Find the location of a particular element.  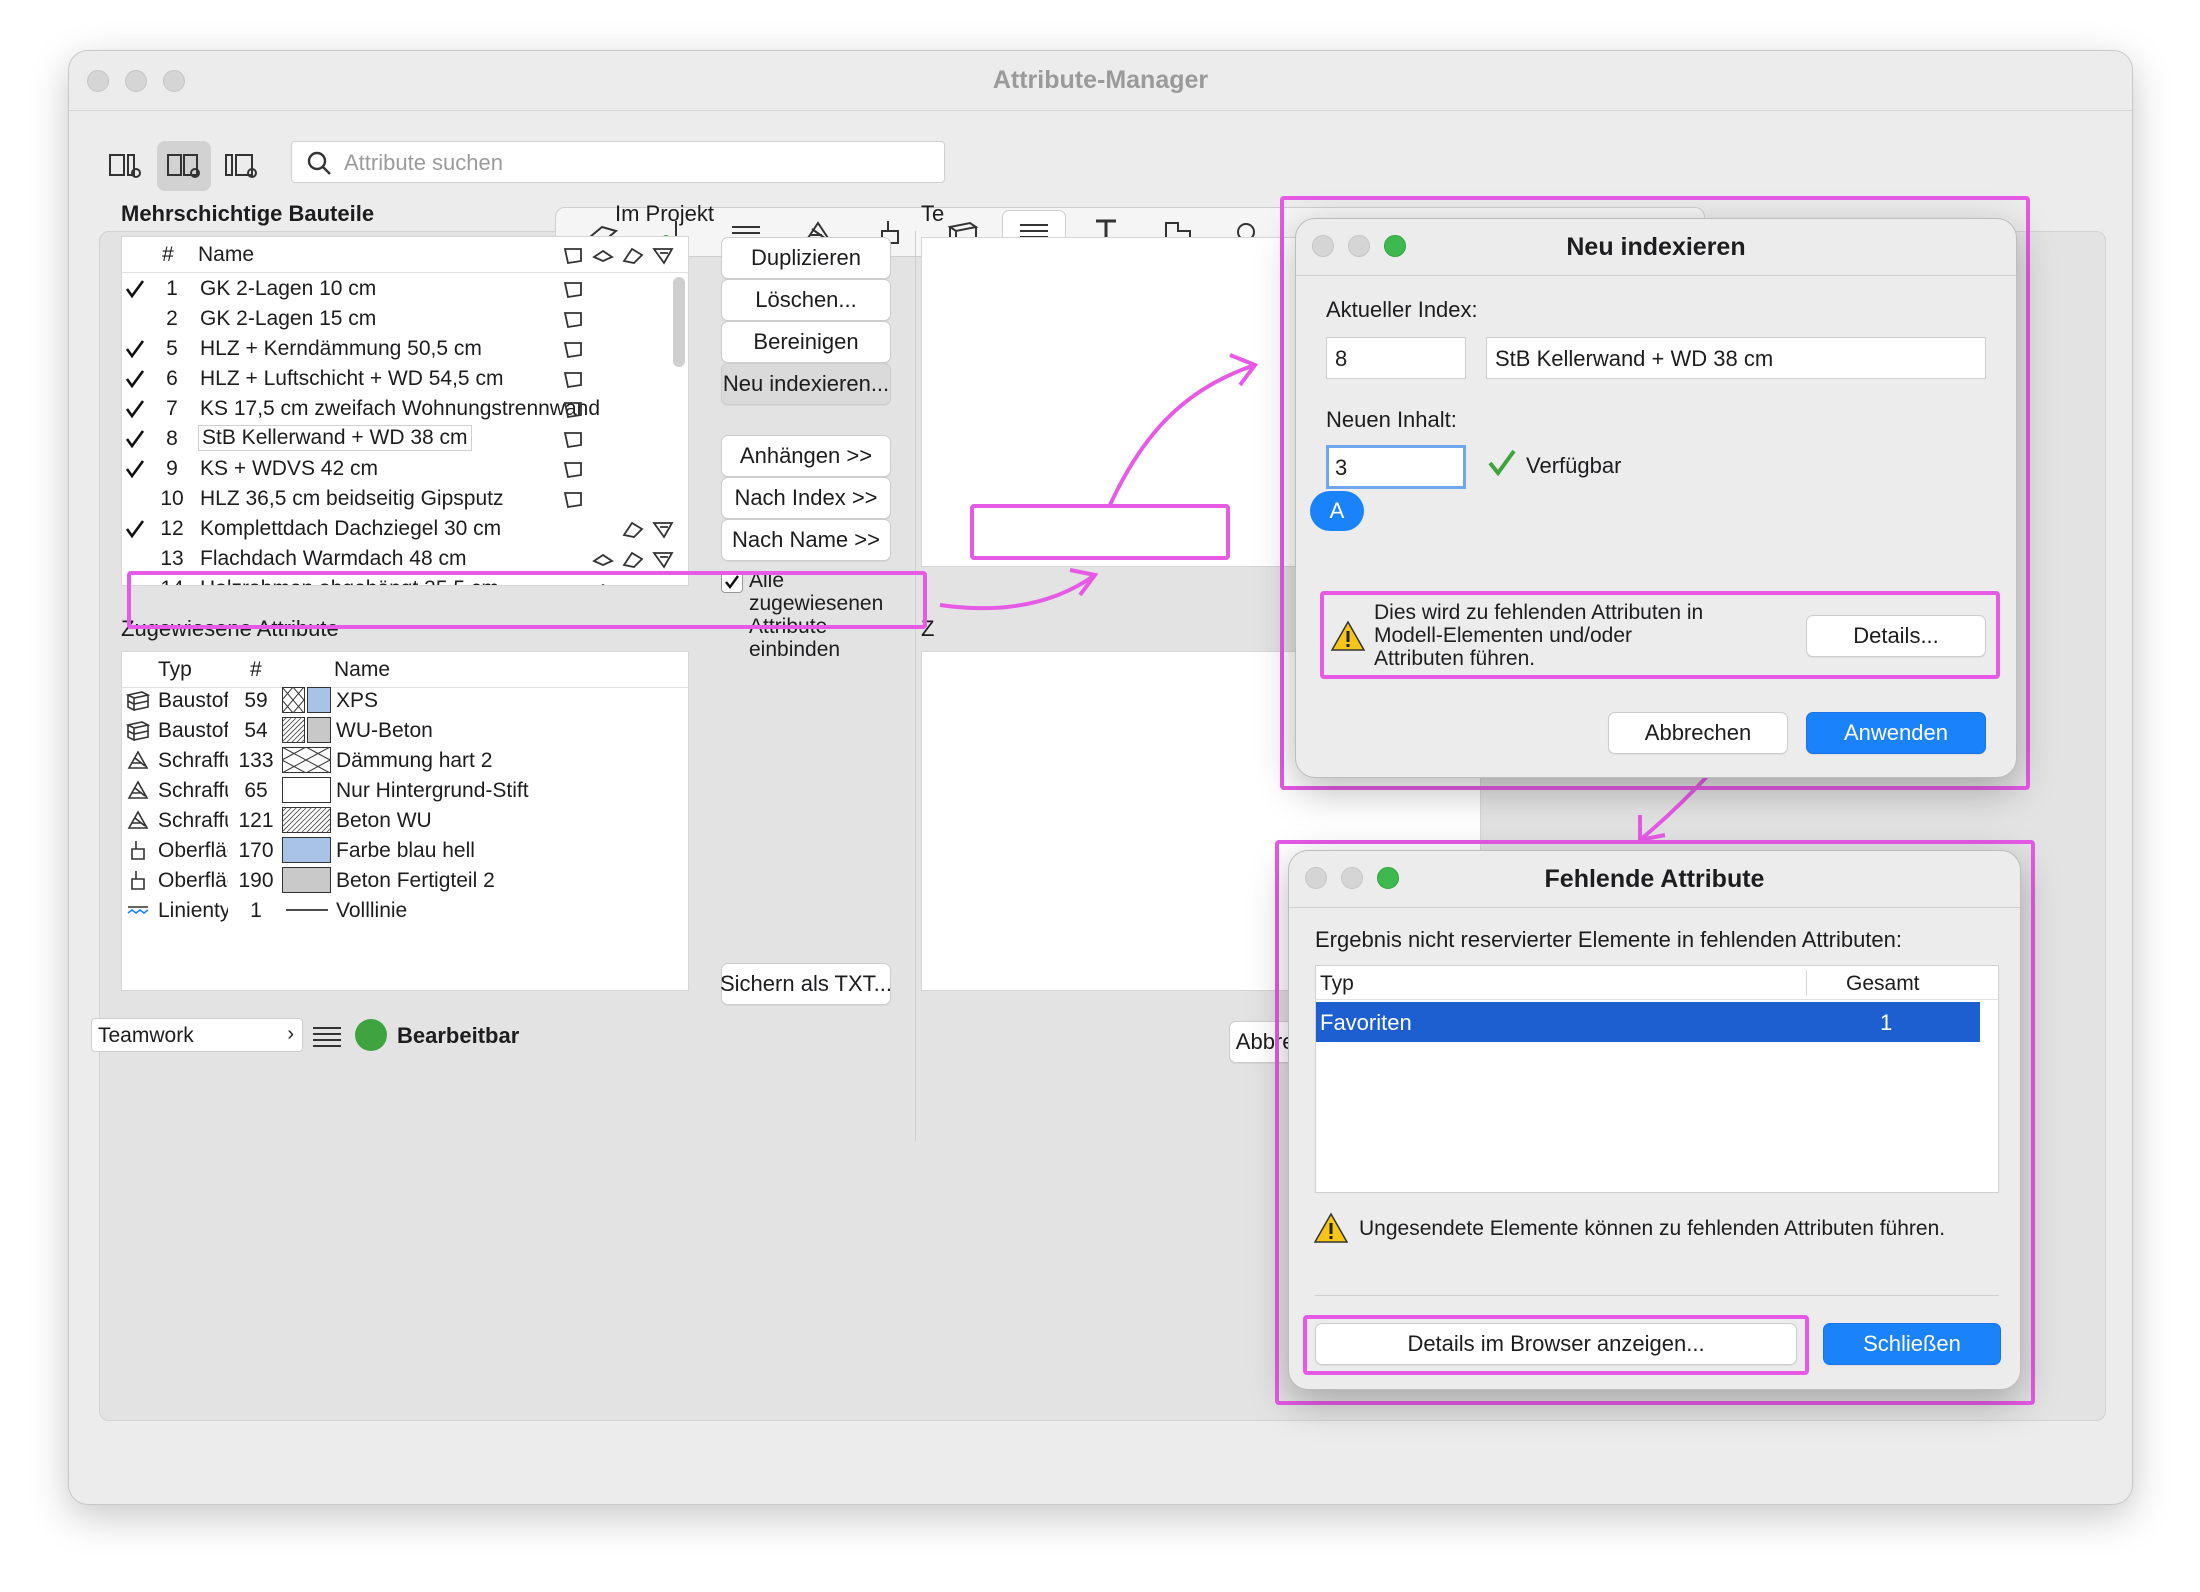

missing-row-selected: Favoriten 1 is located at coordinates (1648, 1022).